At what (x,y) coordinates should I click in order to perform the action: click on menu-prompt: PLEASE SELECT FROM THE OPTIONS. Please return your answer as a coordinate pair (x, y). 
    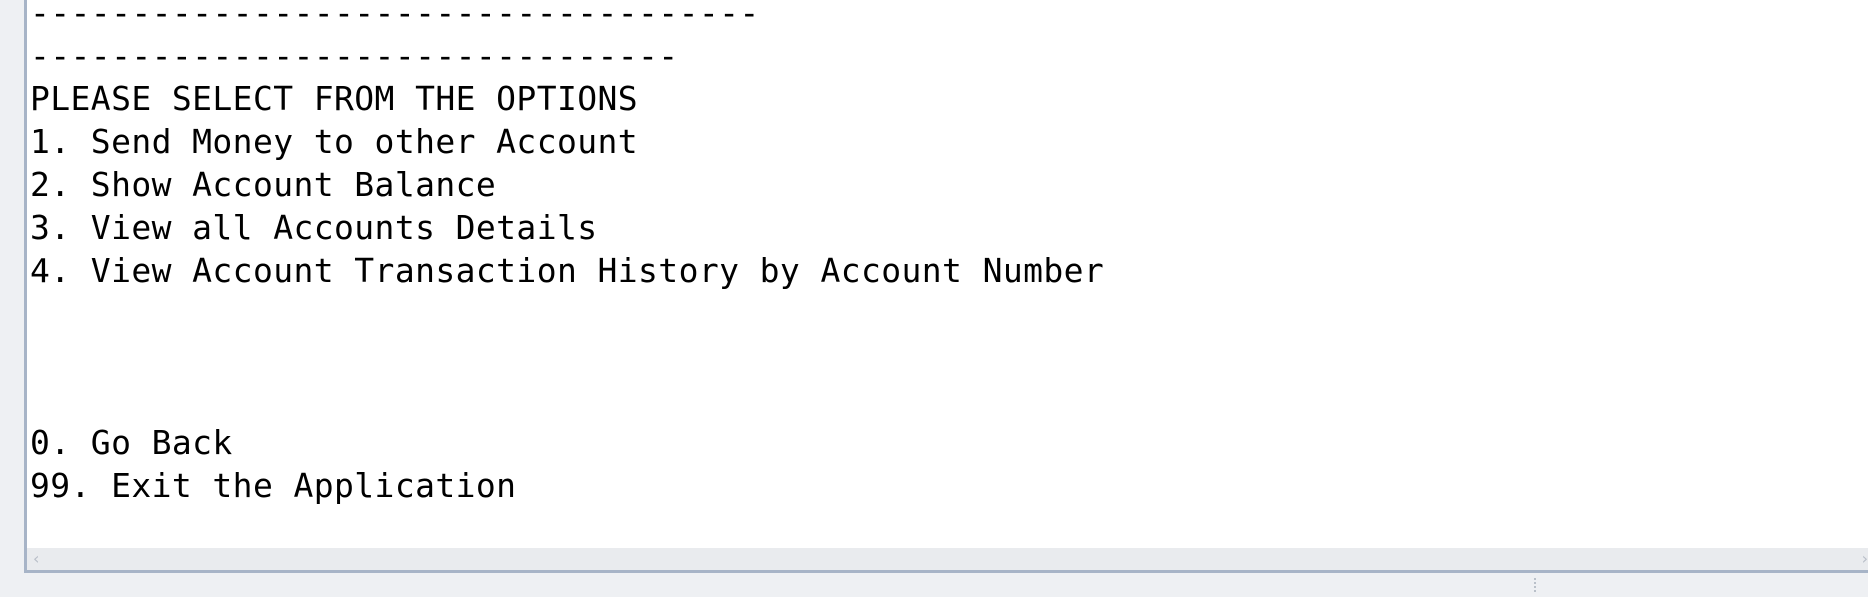
    Looking at the image, I should click on (334, 98).